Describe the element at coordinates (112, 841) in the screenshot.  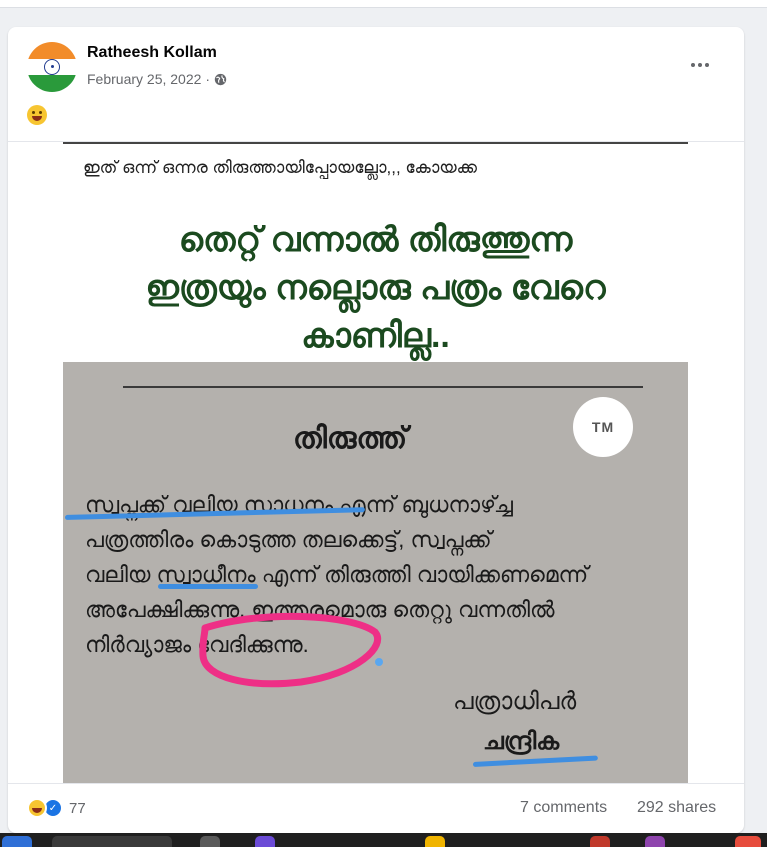
I see `taskbar-search` at that location.